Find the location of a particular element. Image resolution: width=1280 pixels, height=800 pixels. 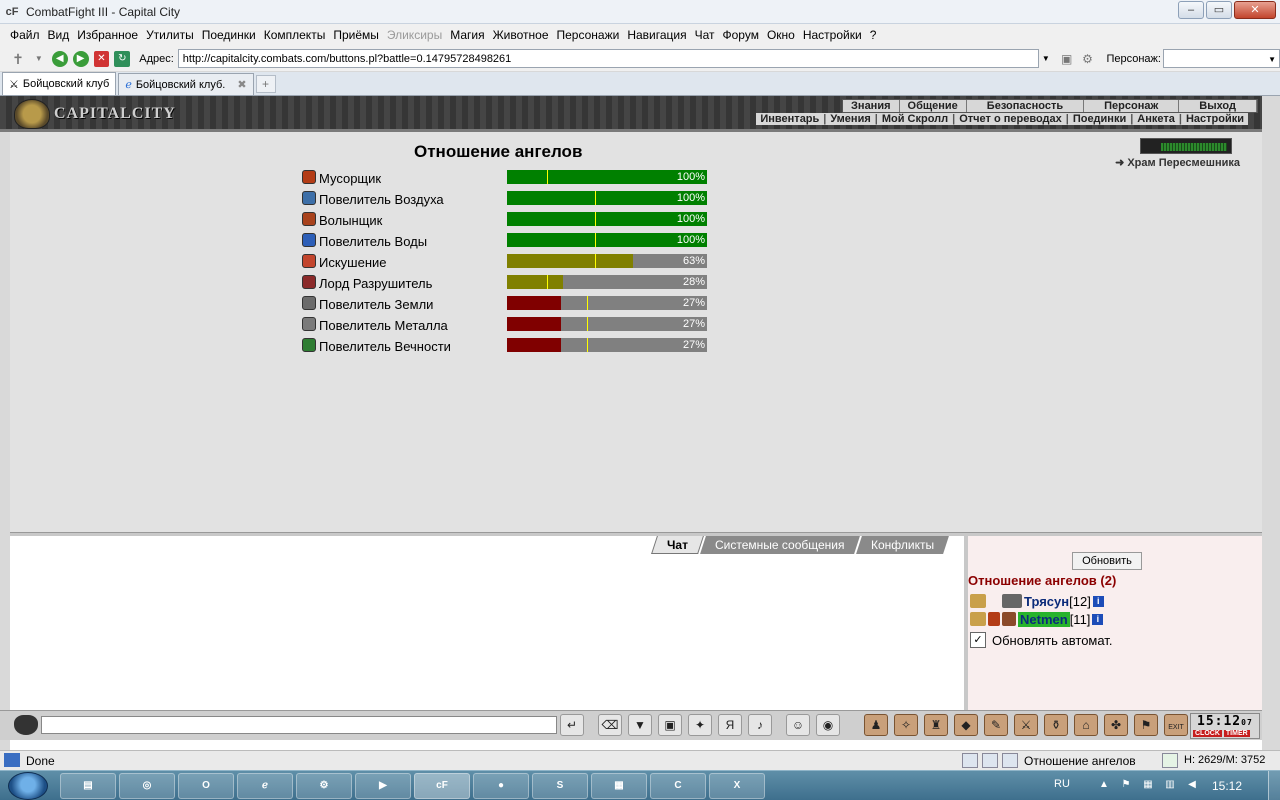

tab-conflicts: Конфликты is located at coordinates (902, 545).